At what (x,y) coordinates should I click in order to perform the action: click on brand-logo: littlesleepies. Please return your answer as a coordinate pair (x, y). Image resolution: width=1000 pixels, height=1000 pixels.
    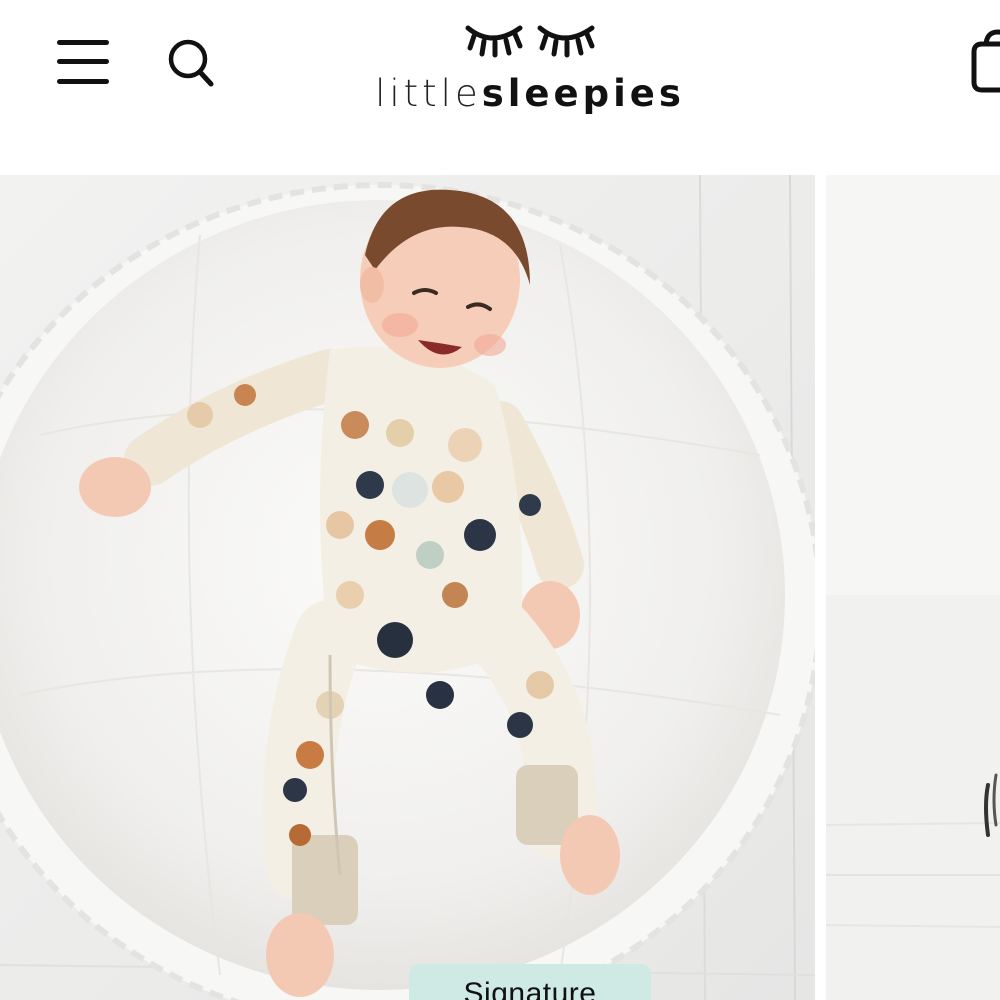
    Looking at the image, I should click on (530, 64).